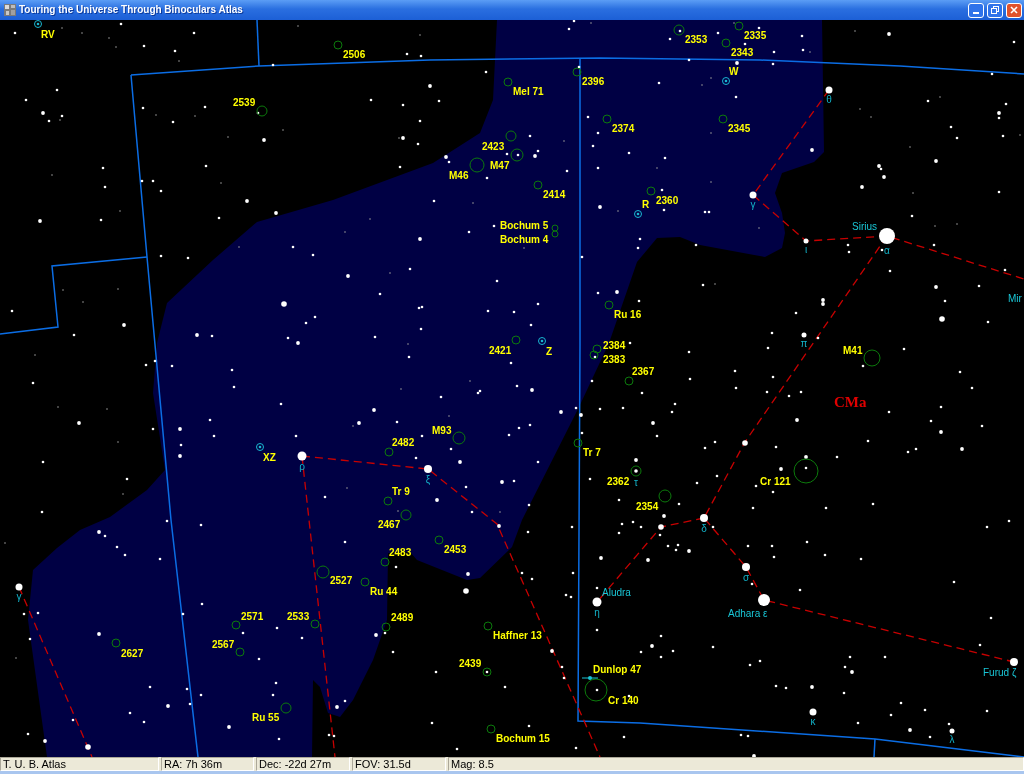  I want to click on cluster-label: 2383, so click(614, 359).